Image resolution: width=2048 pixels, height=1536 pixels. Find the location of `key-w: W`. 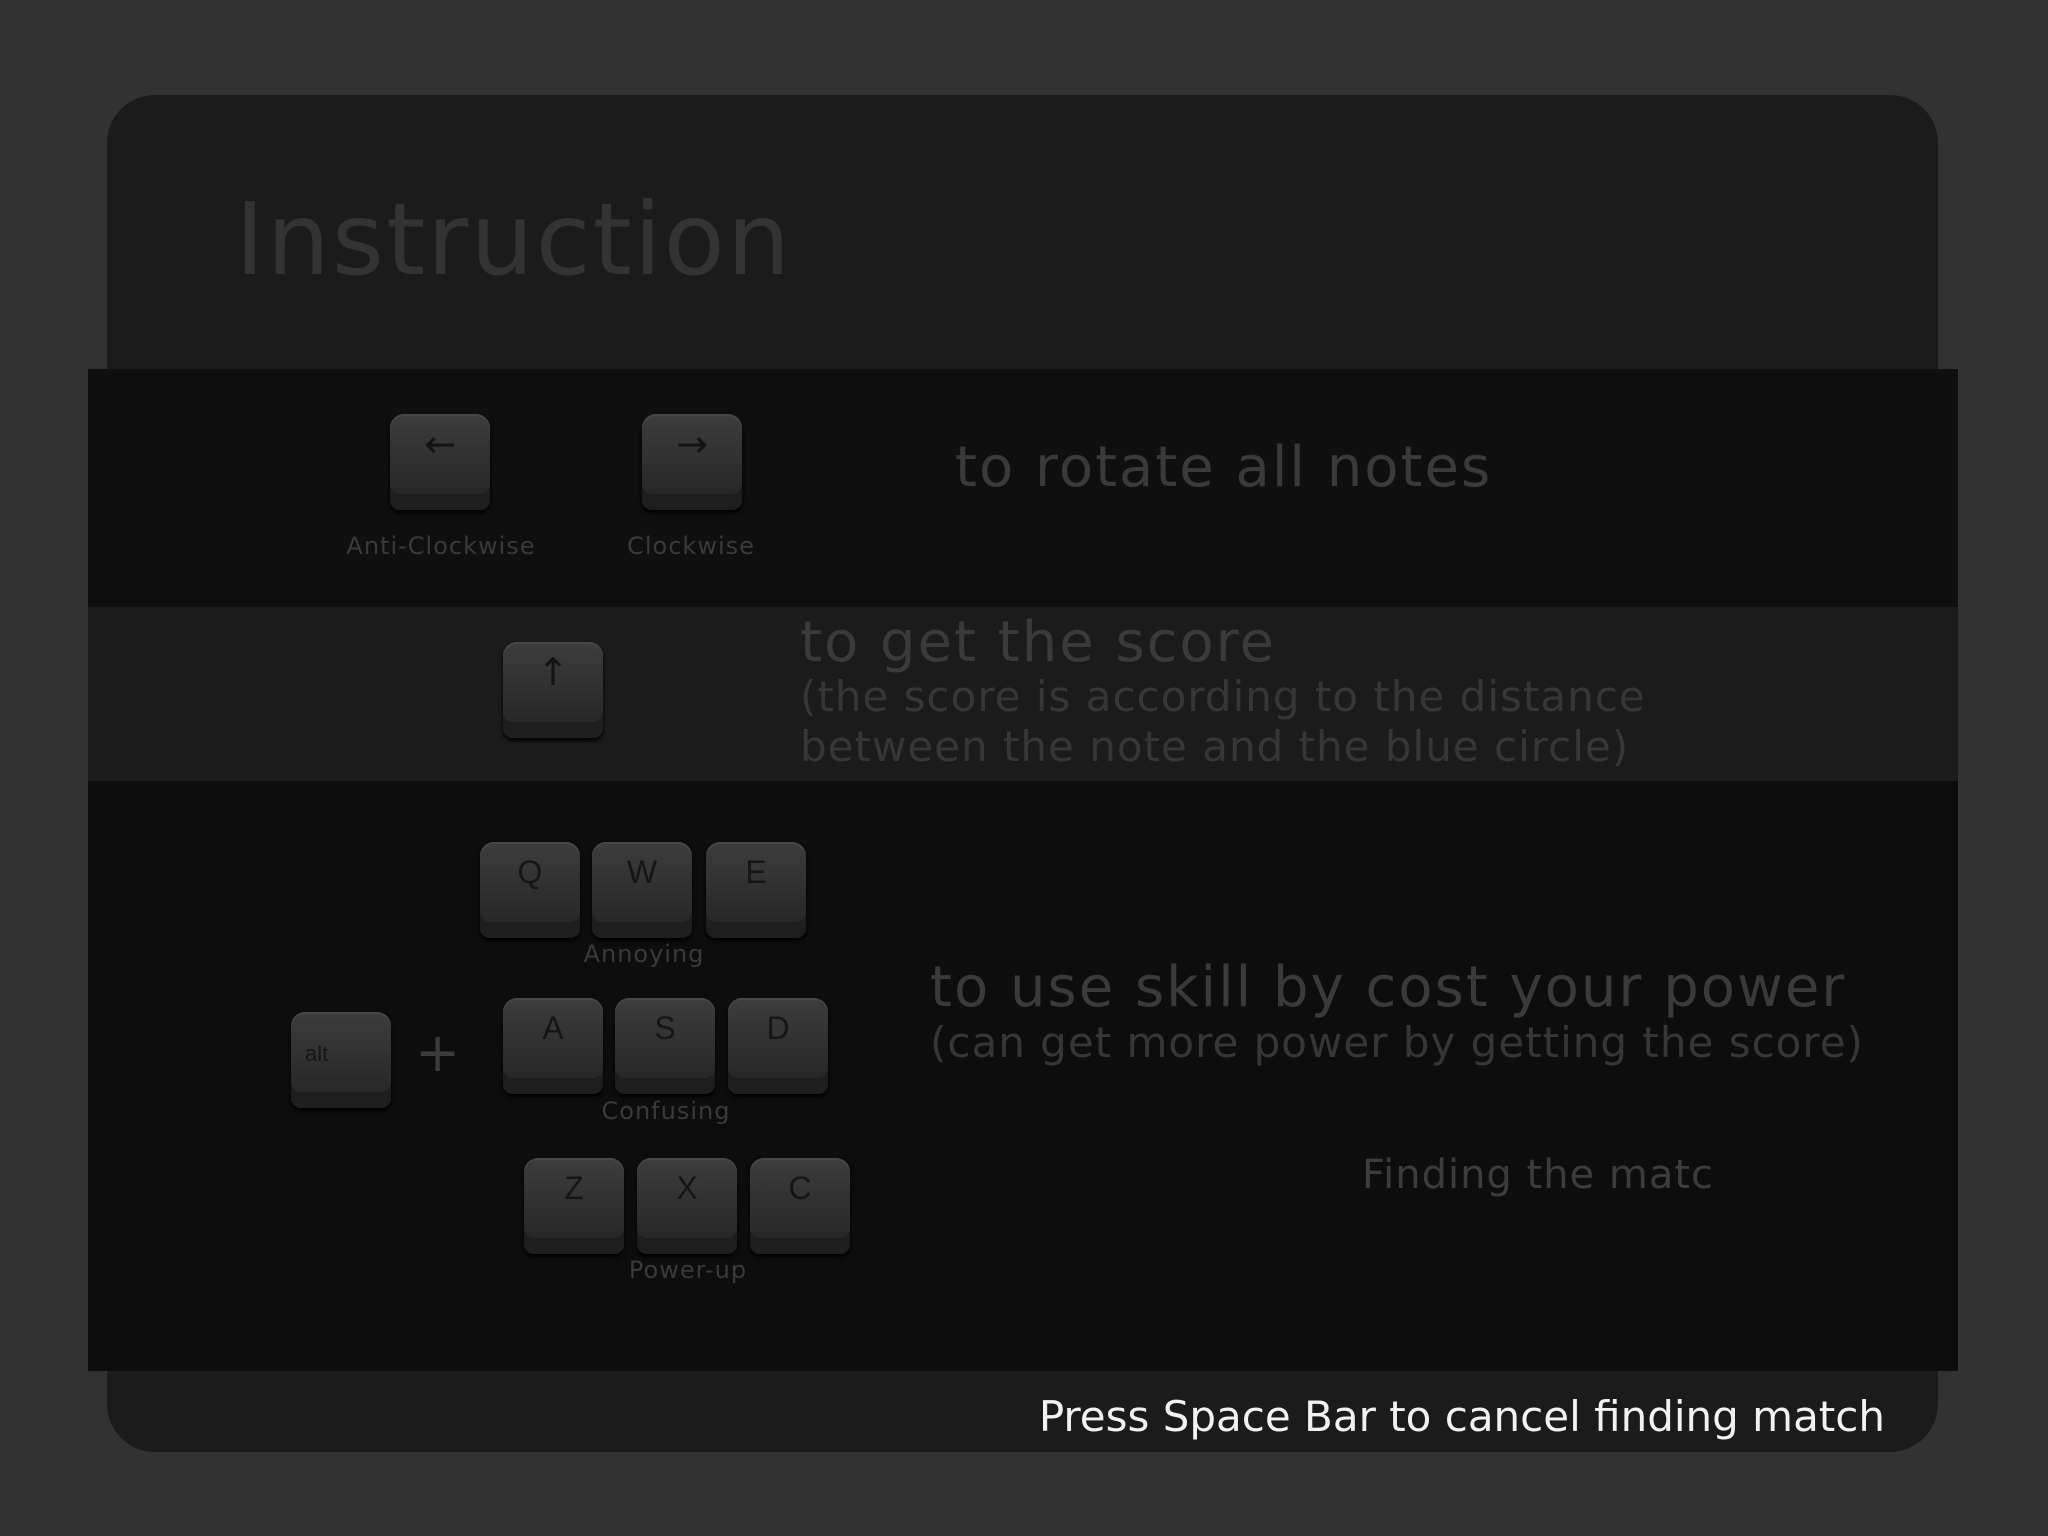

key-w: W is located at coordinates (642, 890).